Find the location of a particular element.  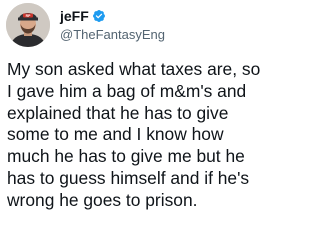

avatar-photo-icon: RP is located at coordinates (28, 25).